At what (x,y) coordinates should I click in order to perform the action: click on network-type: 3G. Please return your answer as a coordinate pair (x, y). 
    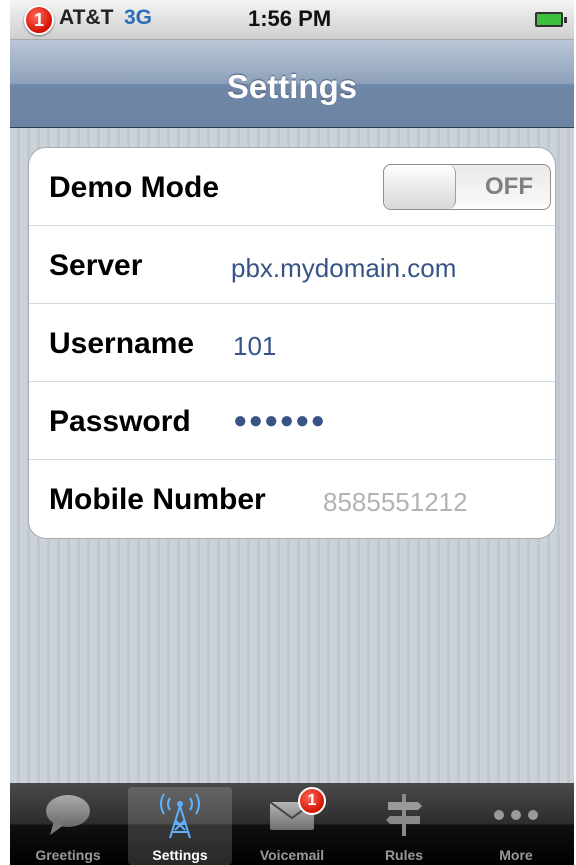
    Looking at the image, I should click on (138, 17).